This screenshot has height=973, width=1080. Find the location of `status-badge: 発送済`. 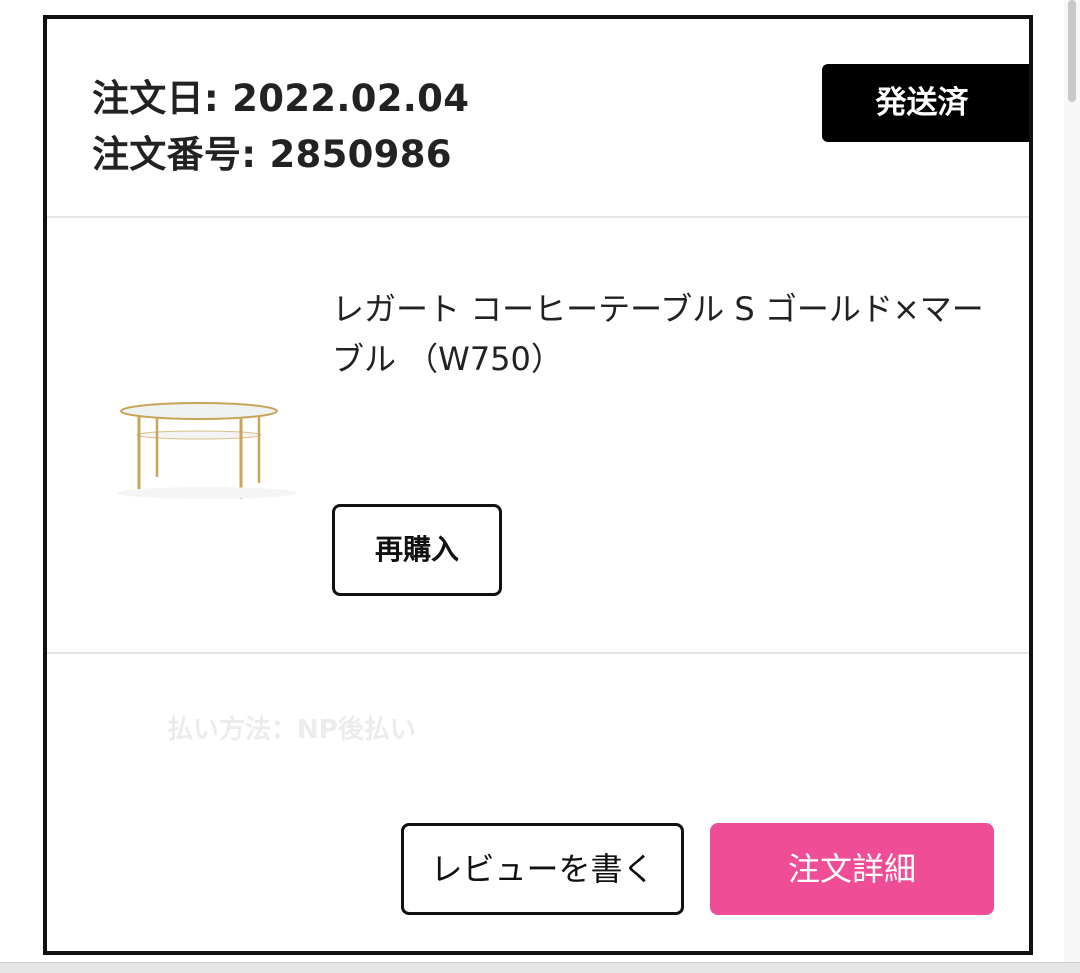

status-badge: 発送済 is located at coordinates (925, 103).